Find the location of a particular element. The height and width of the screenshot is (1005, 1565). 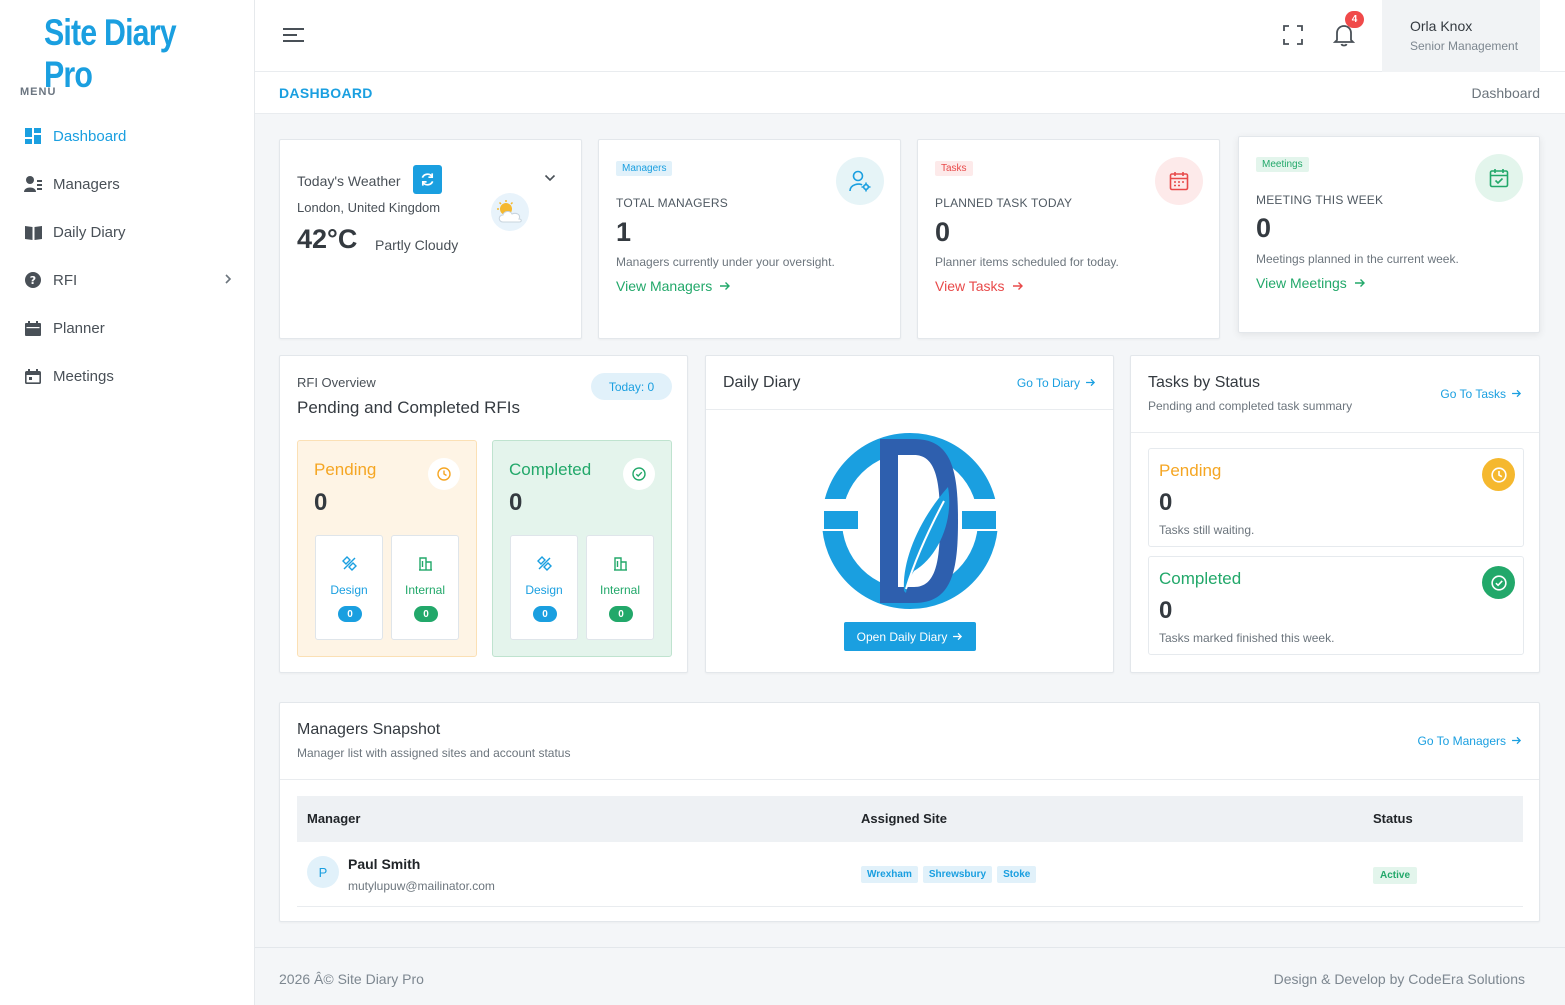

rfi-pending-panel: Pending 0 Design 0 Internal 0 is located at coordinates (387, 548).